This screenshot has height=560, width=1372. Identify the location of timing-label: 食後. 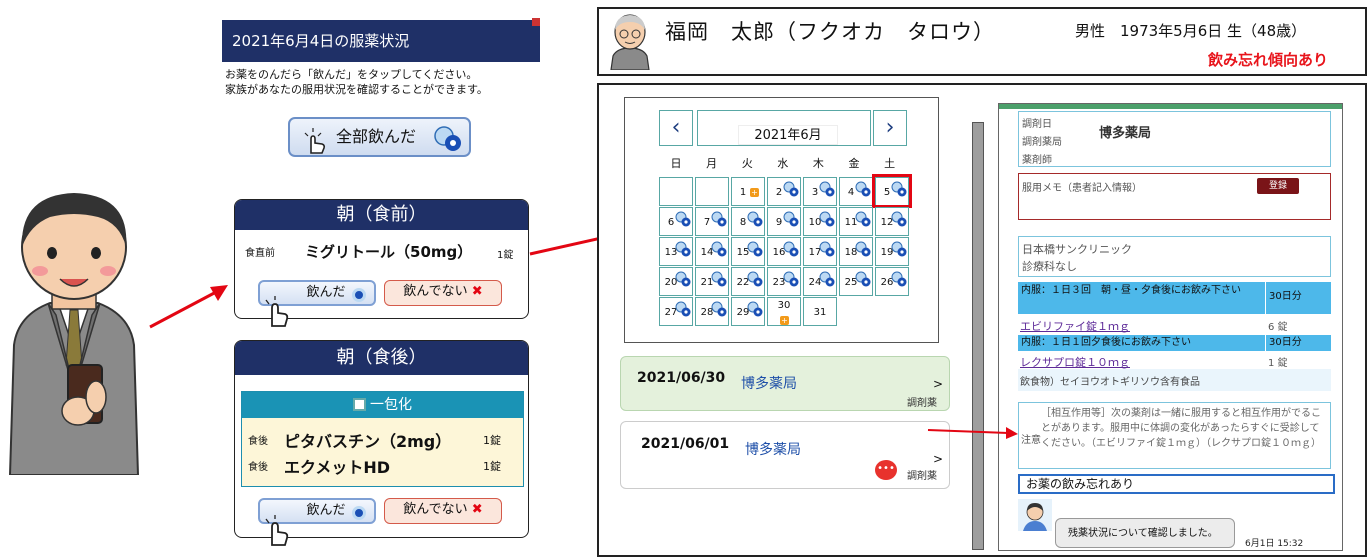
(258, 441).